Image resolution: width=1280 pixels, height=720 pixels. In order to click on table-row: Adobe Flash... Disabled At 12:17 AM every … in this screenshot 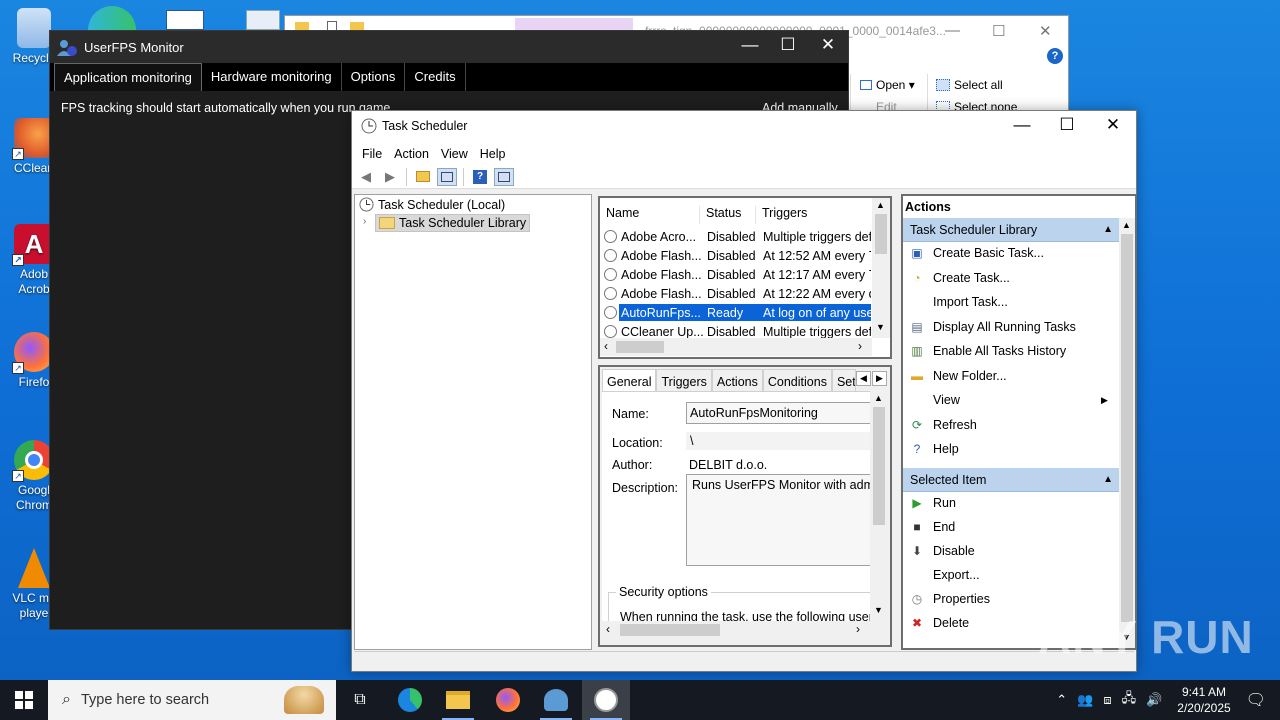, I will do `click(738, 274)`.